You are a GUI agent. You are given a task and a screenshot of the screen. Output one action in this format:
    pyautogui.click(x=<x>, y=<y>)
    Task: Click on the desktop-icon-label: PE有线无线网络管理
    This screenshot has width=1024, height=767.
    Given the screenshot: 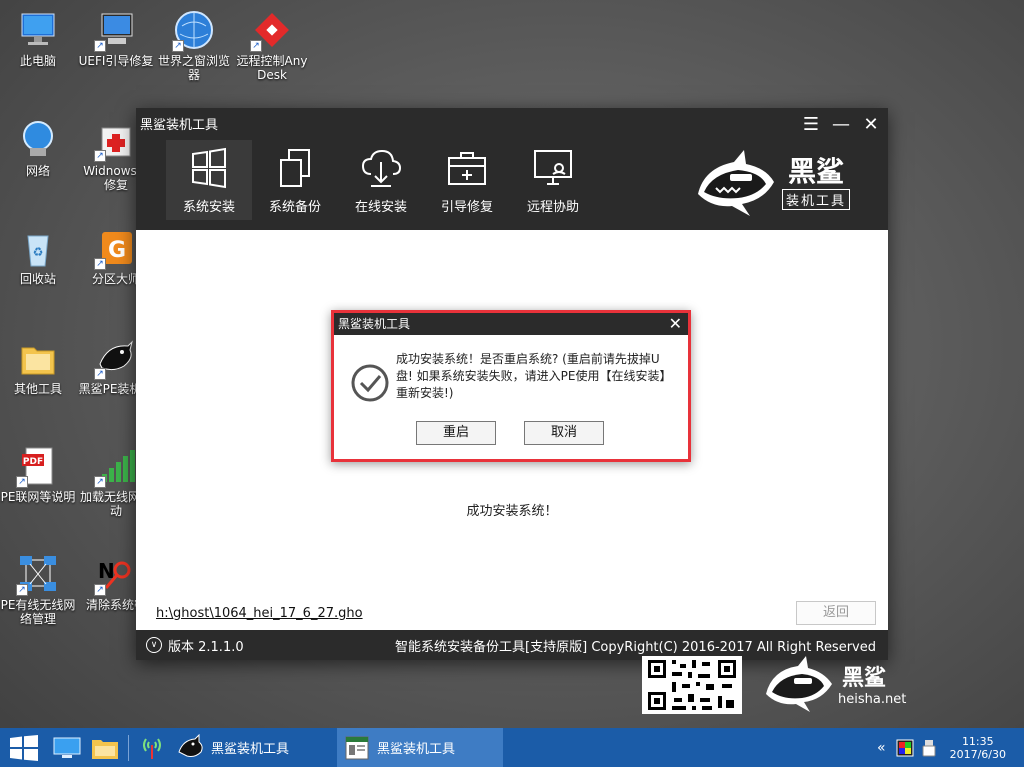 What is the action you would take?
    pyautogui.click(x=38, y=612)
    